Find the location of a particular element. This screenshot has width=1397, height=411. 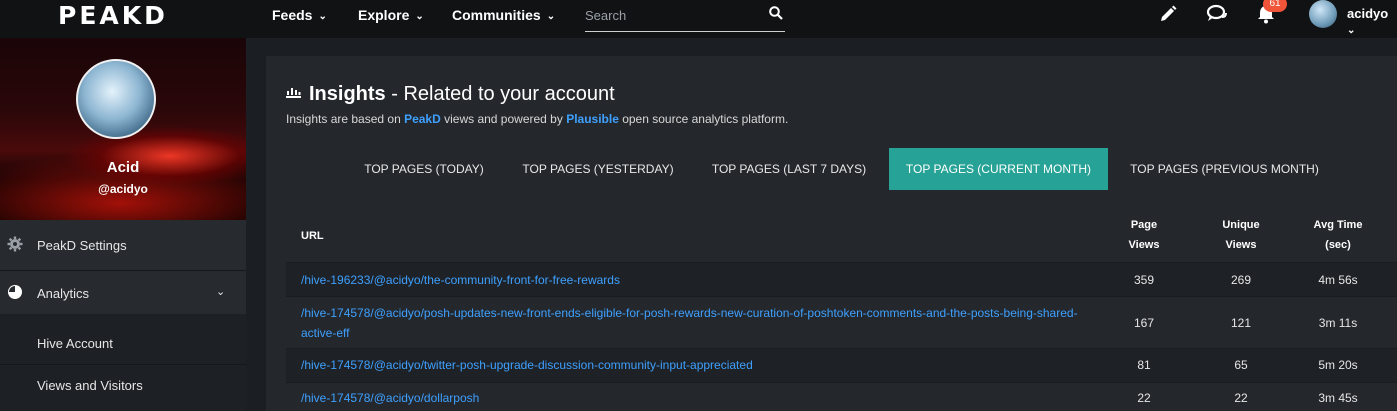

avg-time-value: 3m 45s is located at coordinates (1338, 398).